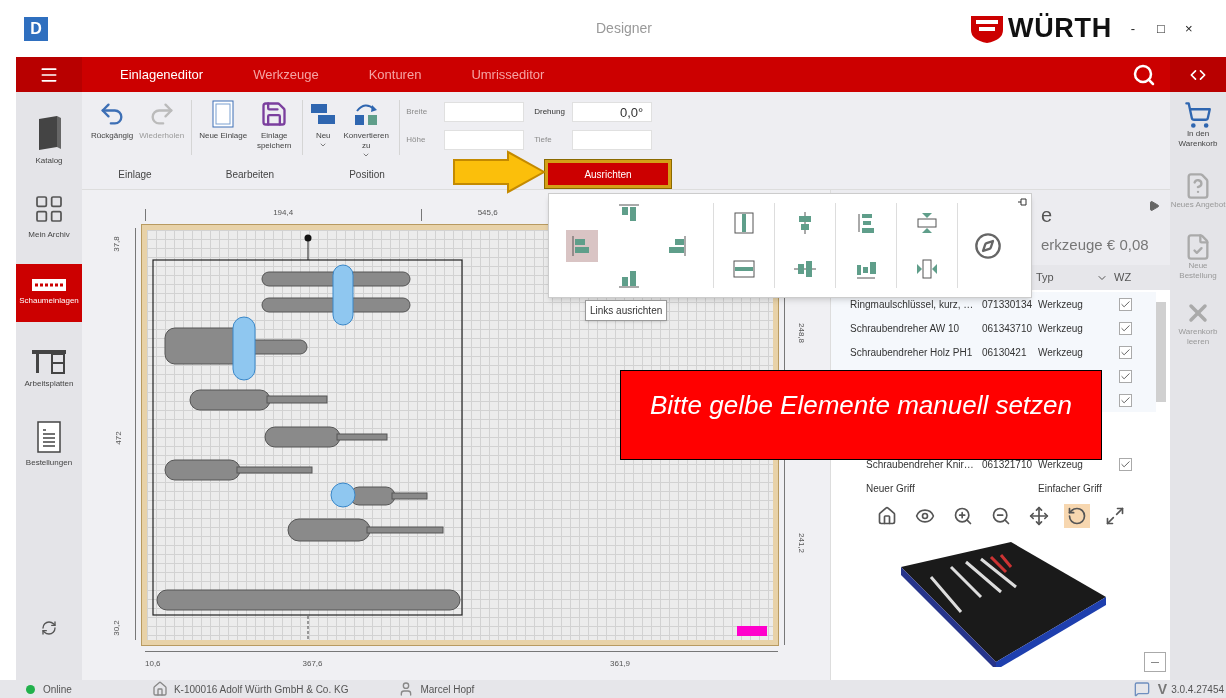 The image size is (1226, 698). What do you see at coordinates (117, 627) in the screenshot?
I see `ruler-label: 30,2` at bounding box center [117, 627].